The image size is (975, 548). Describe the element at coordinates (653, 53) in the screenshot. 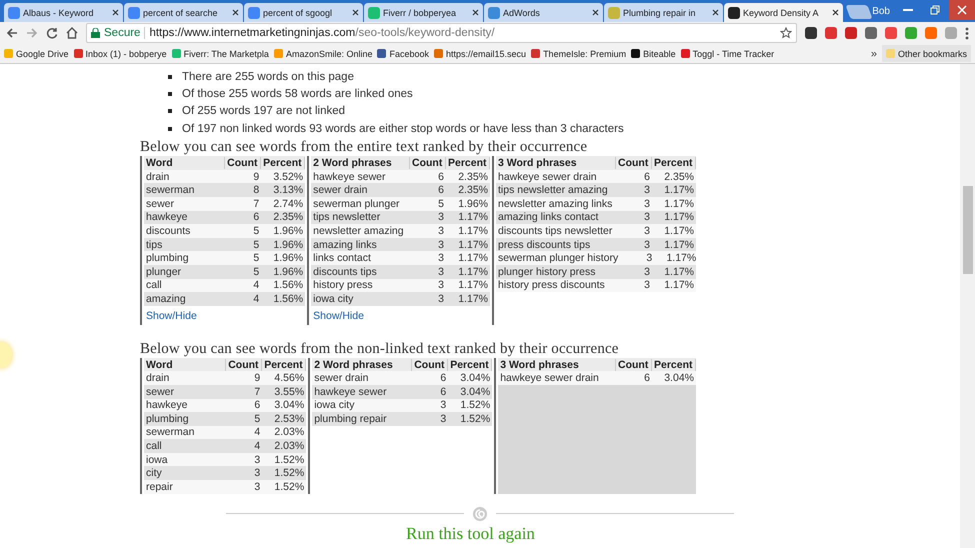

I see `bookmark: Biteable` at that location.